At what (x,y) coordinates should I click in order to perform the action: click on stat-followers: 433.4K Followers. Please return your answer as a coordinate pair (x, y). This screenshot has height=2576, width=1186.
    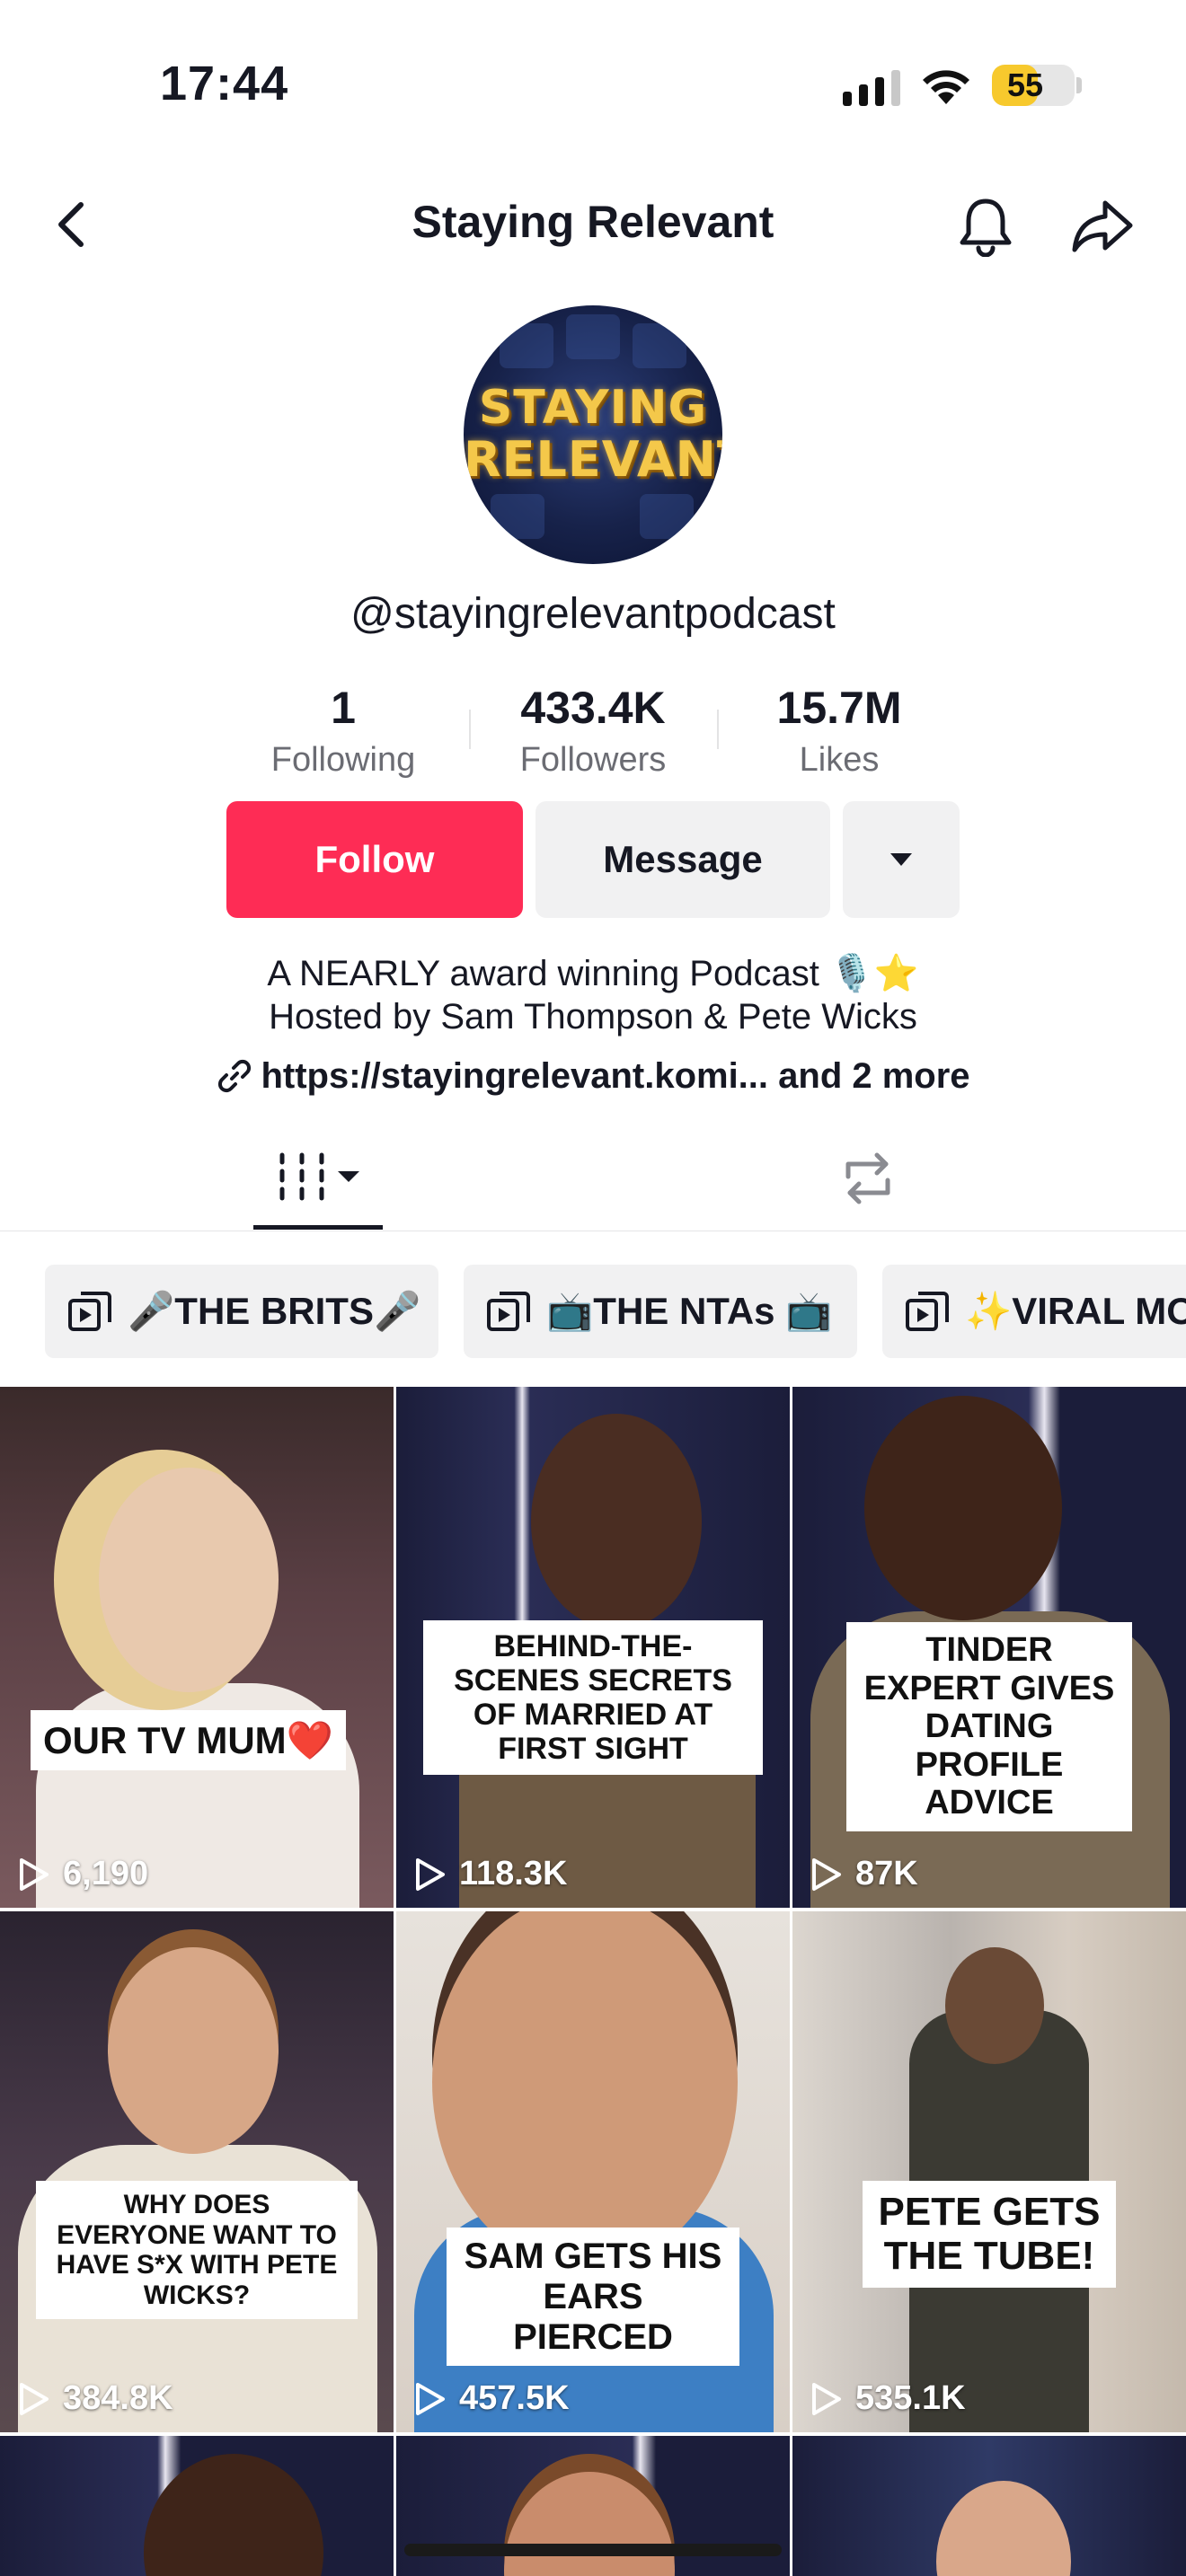
    Looking at the image, I should click on (593, 733).